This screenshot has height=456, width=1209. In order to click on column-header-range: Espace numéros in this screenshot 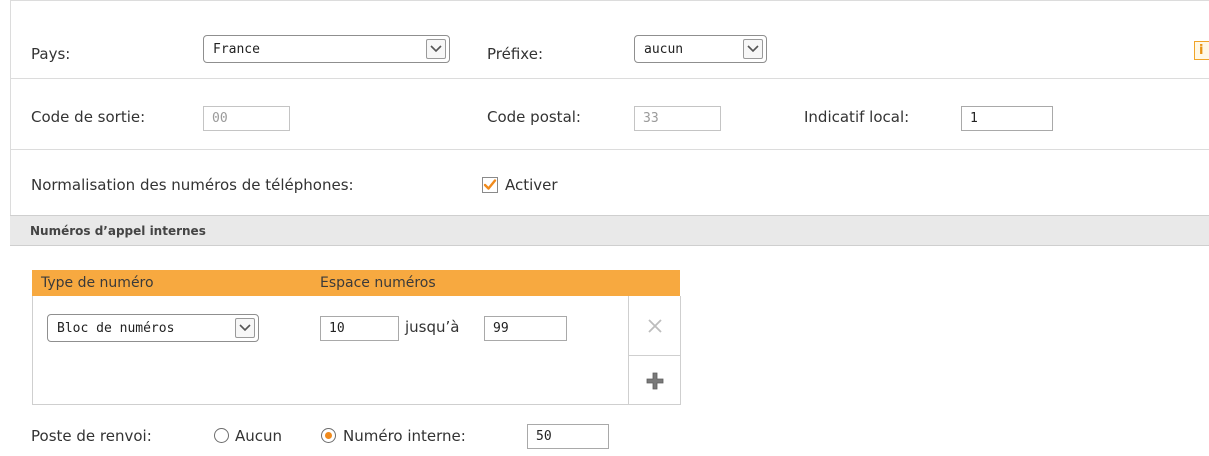, I will do `click(378, 283)`.